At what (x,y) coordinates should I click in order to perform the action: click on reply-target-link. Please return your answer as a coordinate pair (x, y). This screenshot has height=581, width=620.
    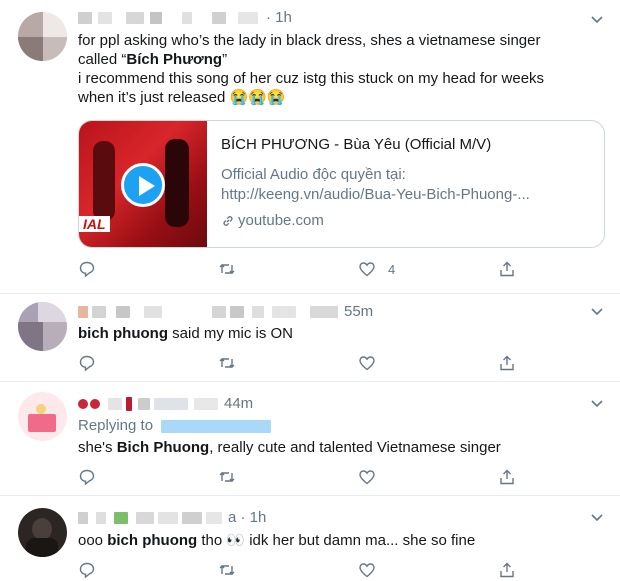
    Looking at the image, I should click on (216, 426).